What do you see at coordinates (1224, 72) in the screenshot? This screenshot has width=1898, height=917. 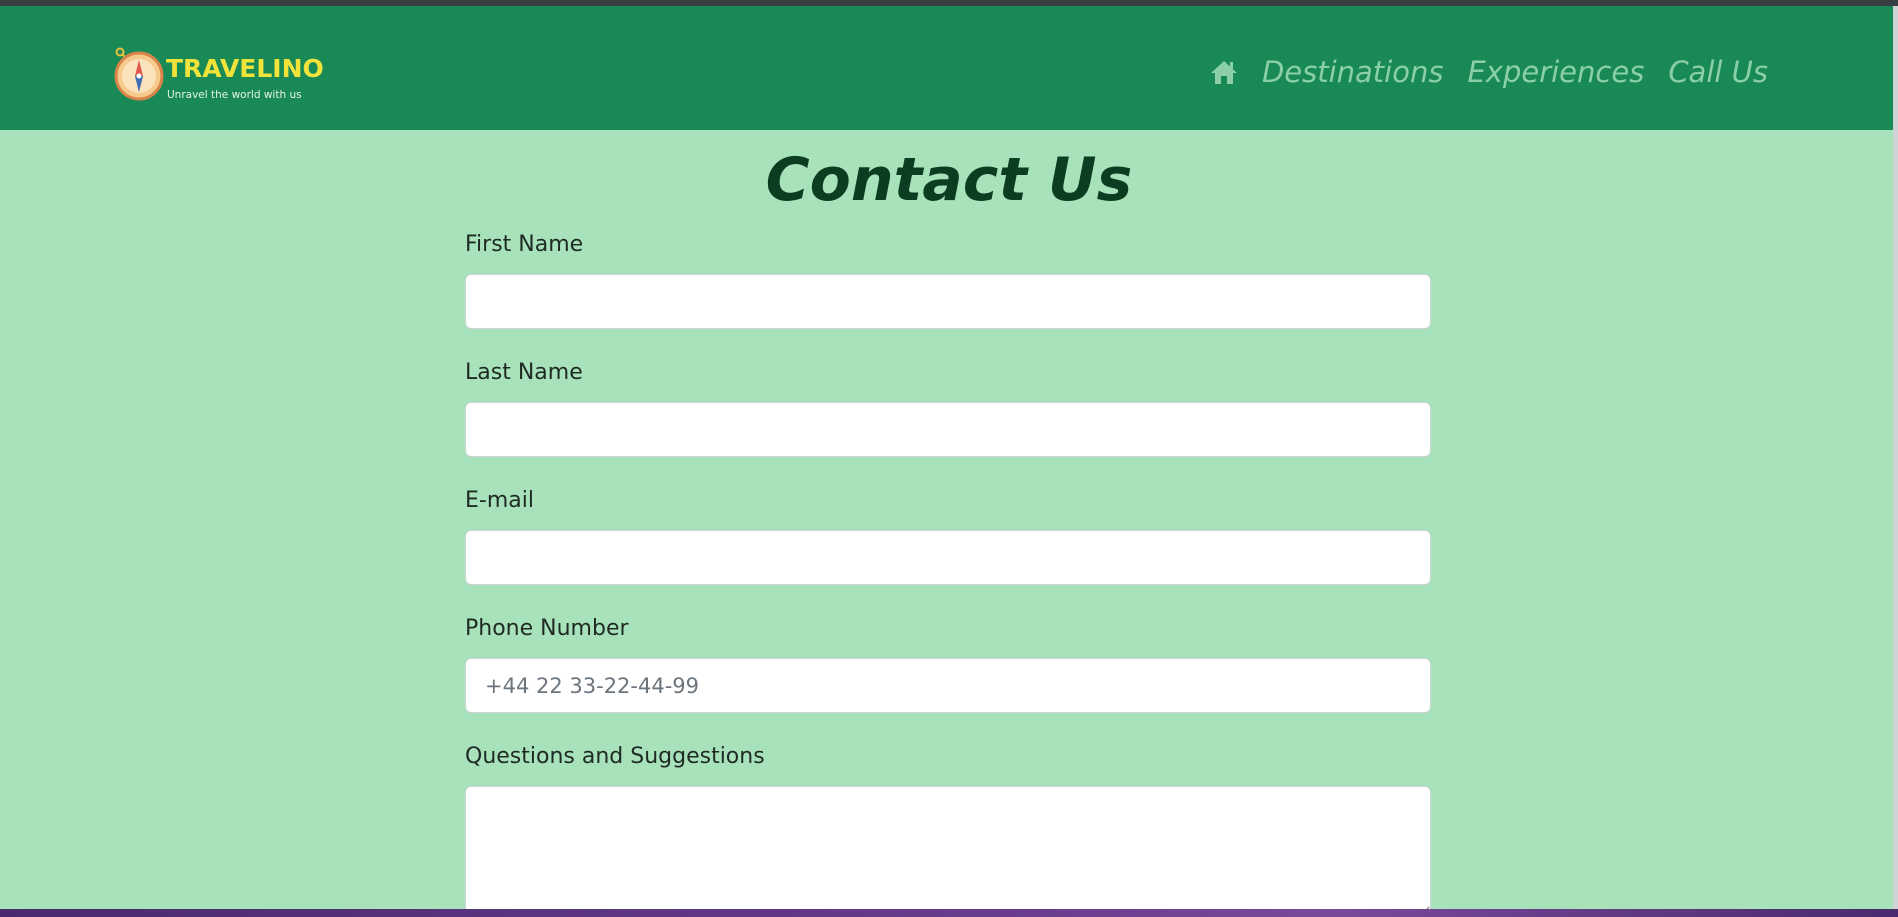 I see `home-icon` at bounding box center [1224, 72].